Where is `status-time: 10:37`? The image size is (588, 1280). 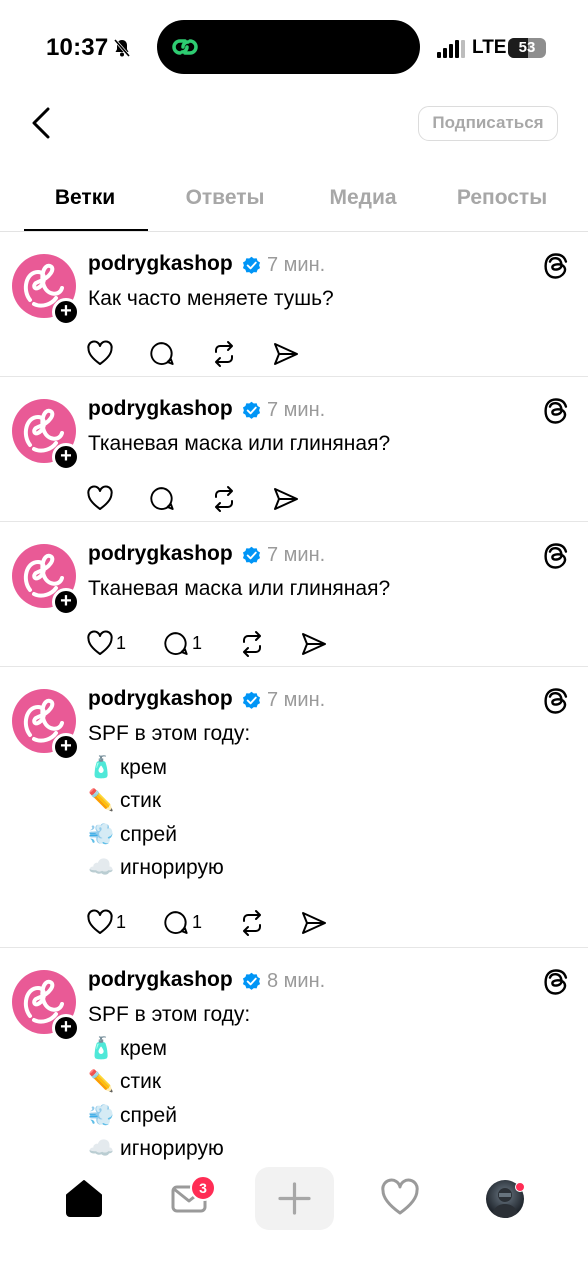 status-time: 10:37 is located at coordinates (77, 47).